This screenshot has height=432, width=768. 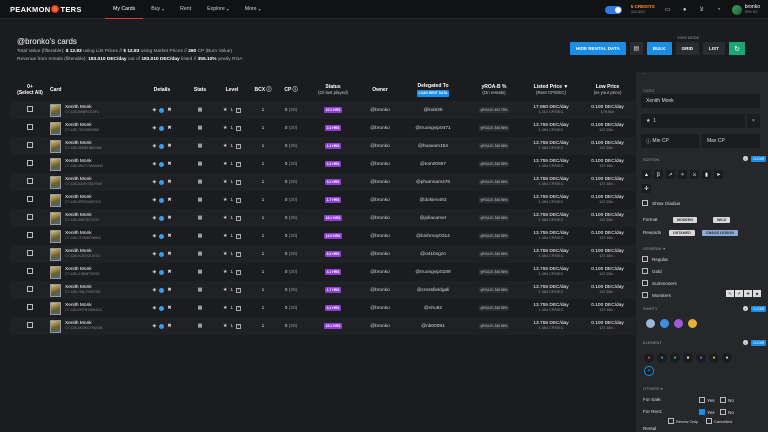 What do you see at coordinates (432, 200) in the screenshot?
I see `delegated-link: @dokien493` at bounding box center [432, 200].